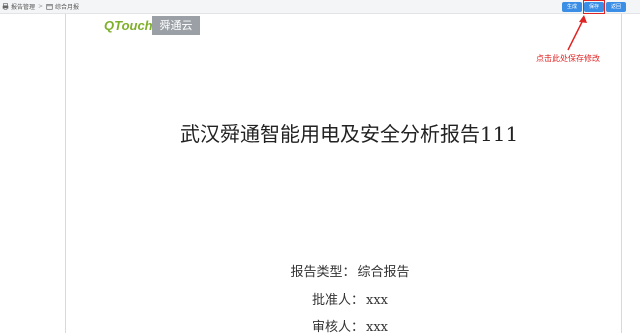  I want to click on top-toolbar: 报告管理 > 综合月报 生成 保存 返回, so click(320, 7).